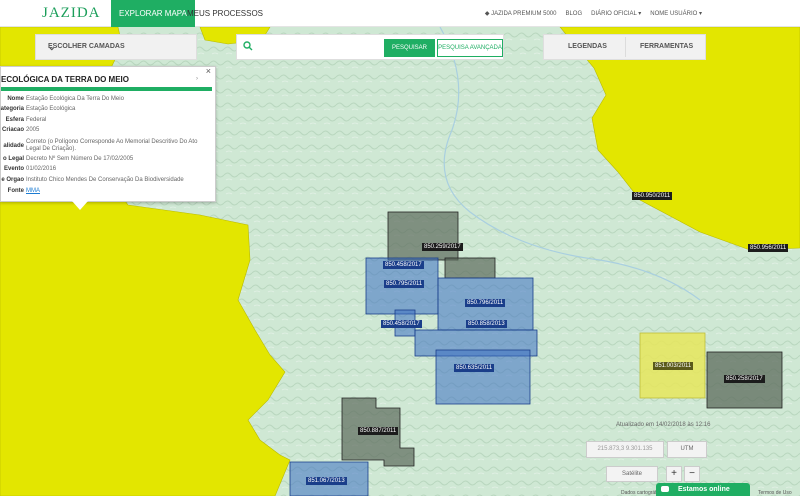 The width and height of the screenshot is (800, 496). I want to click on divider, so click(625, 47).